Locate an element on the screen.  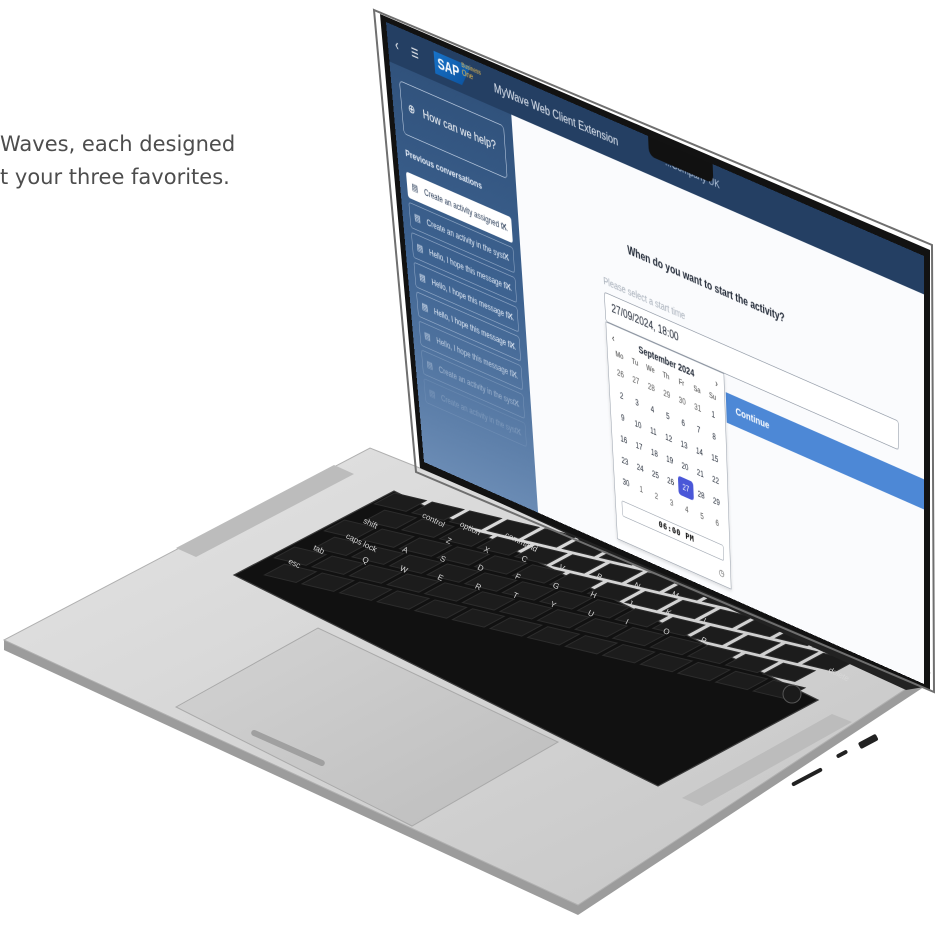
time-value: 06:00 PM is located at coordinates (676, 532).